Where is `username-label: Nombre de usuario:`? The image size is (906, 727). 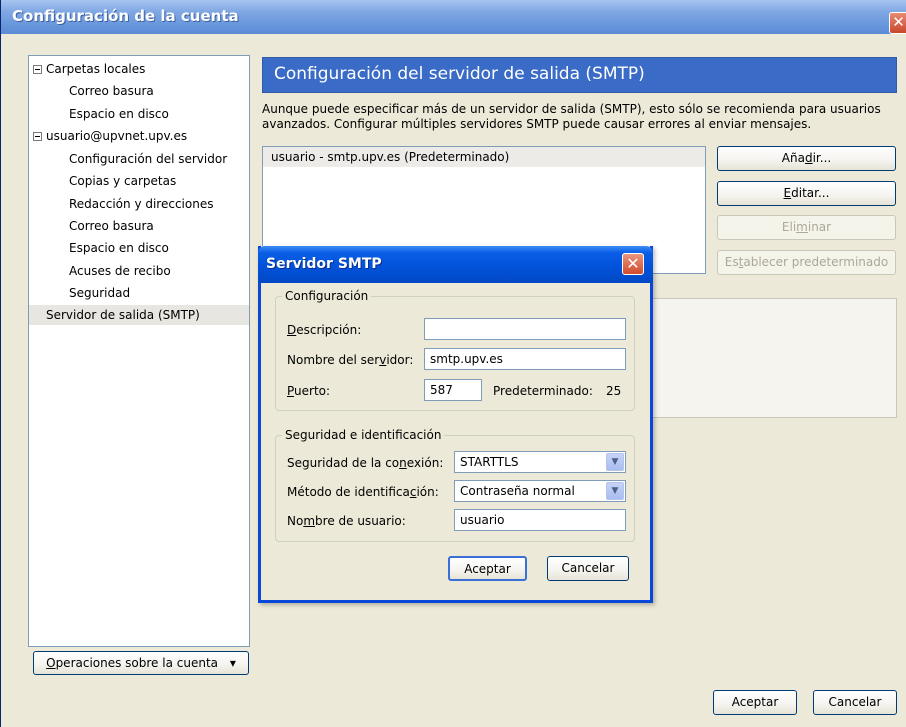 username-label: Nombre de usuario: is located at coordinates (346, 521).